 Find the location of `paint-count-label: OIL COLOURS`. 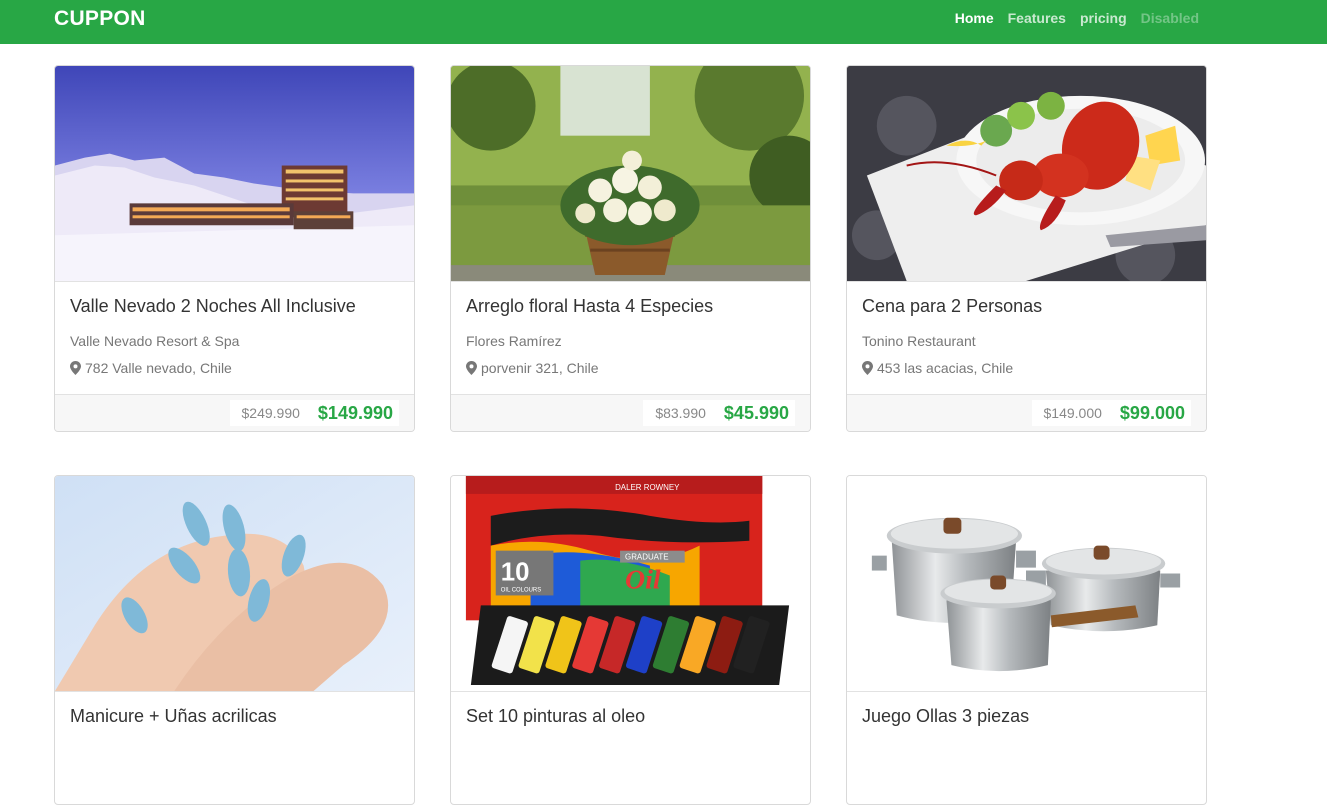

paint-count-label: OIL COLOURS is located at coordinates (521, 590).